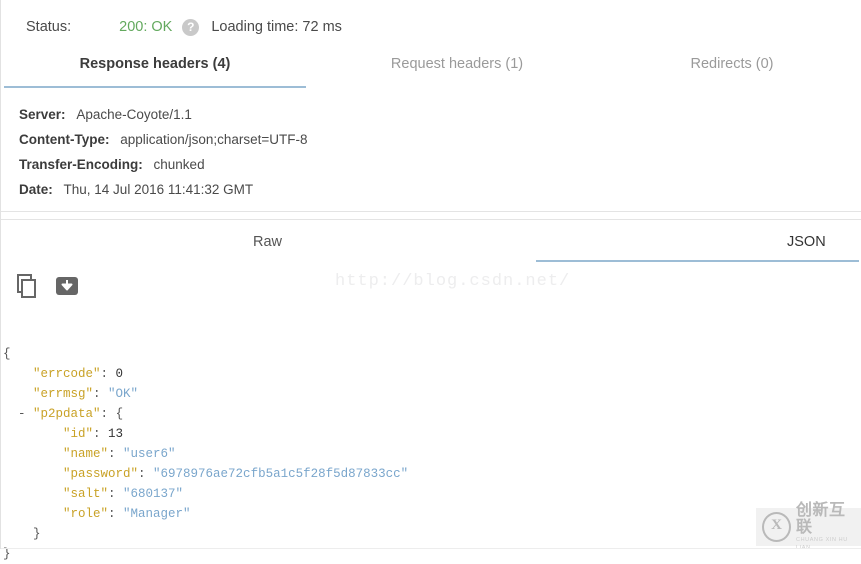 This screenshot has width=861, height=564. Describe the element at coordinates (101, 474) in the screenshot. I see `json-key: "password"` at that location.